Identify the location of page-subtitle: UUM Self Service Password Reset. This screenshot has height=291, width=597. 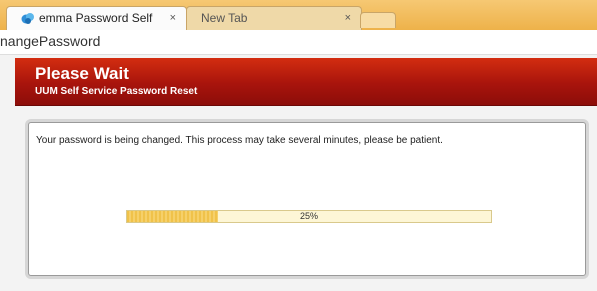
(116, 91).